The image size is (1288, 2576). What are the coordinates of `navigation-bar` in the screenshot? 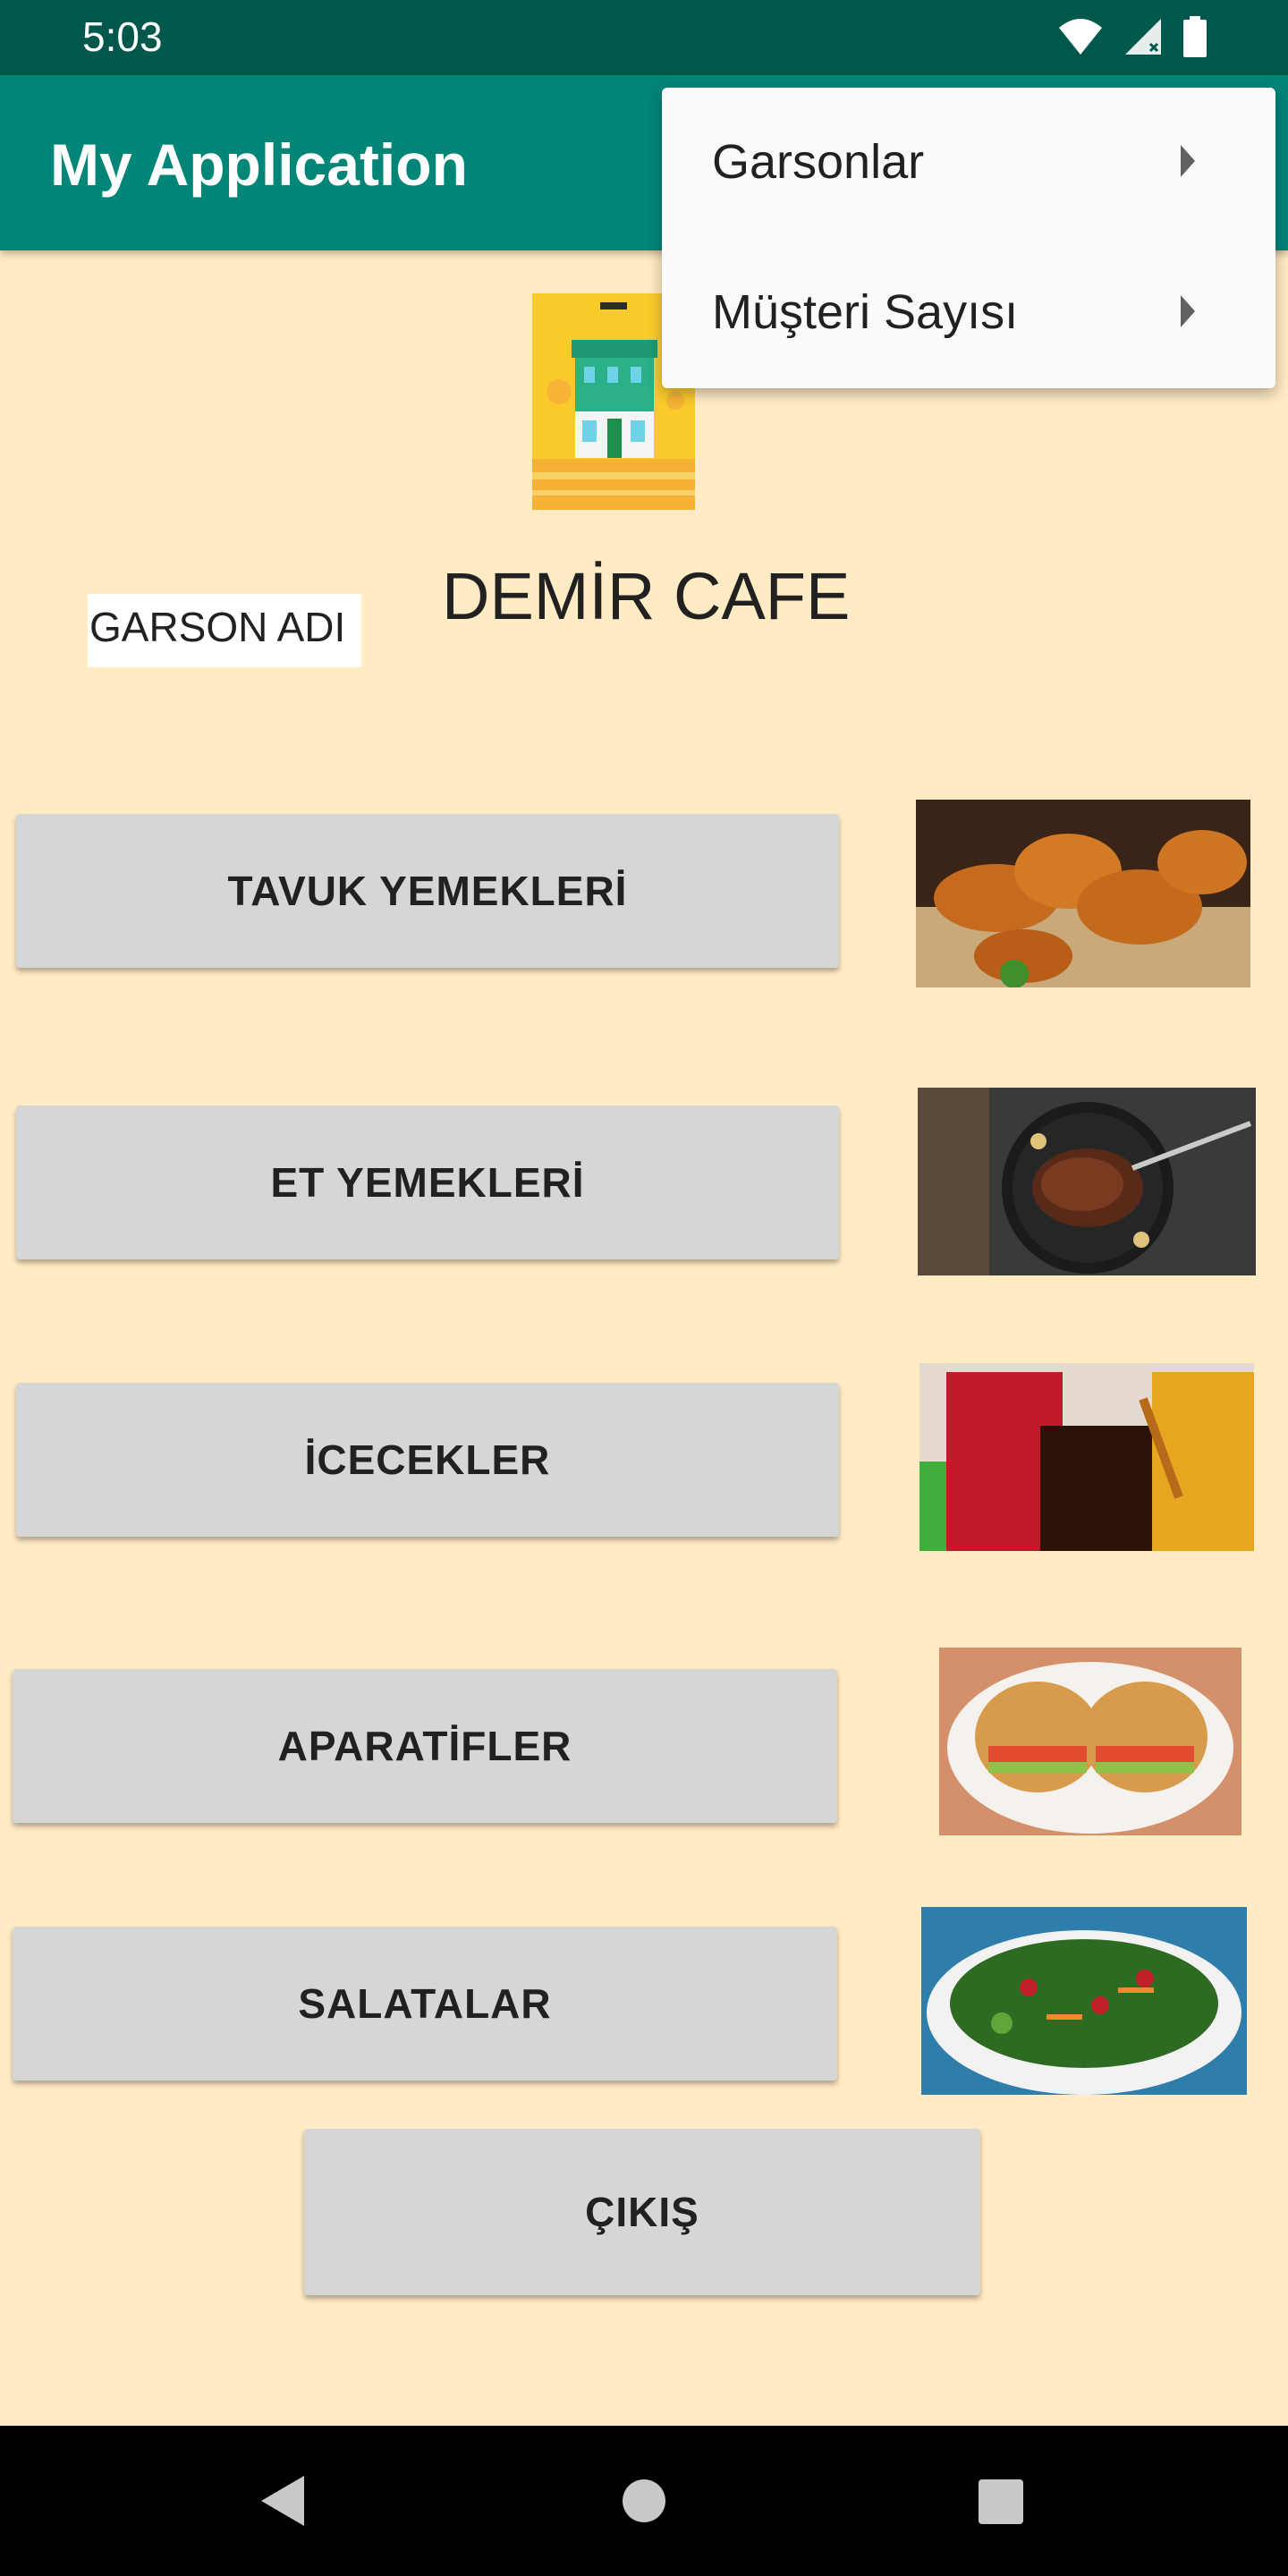 It's located at (644, 2501).